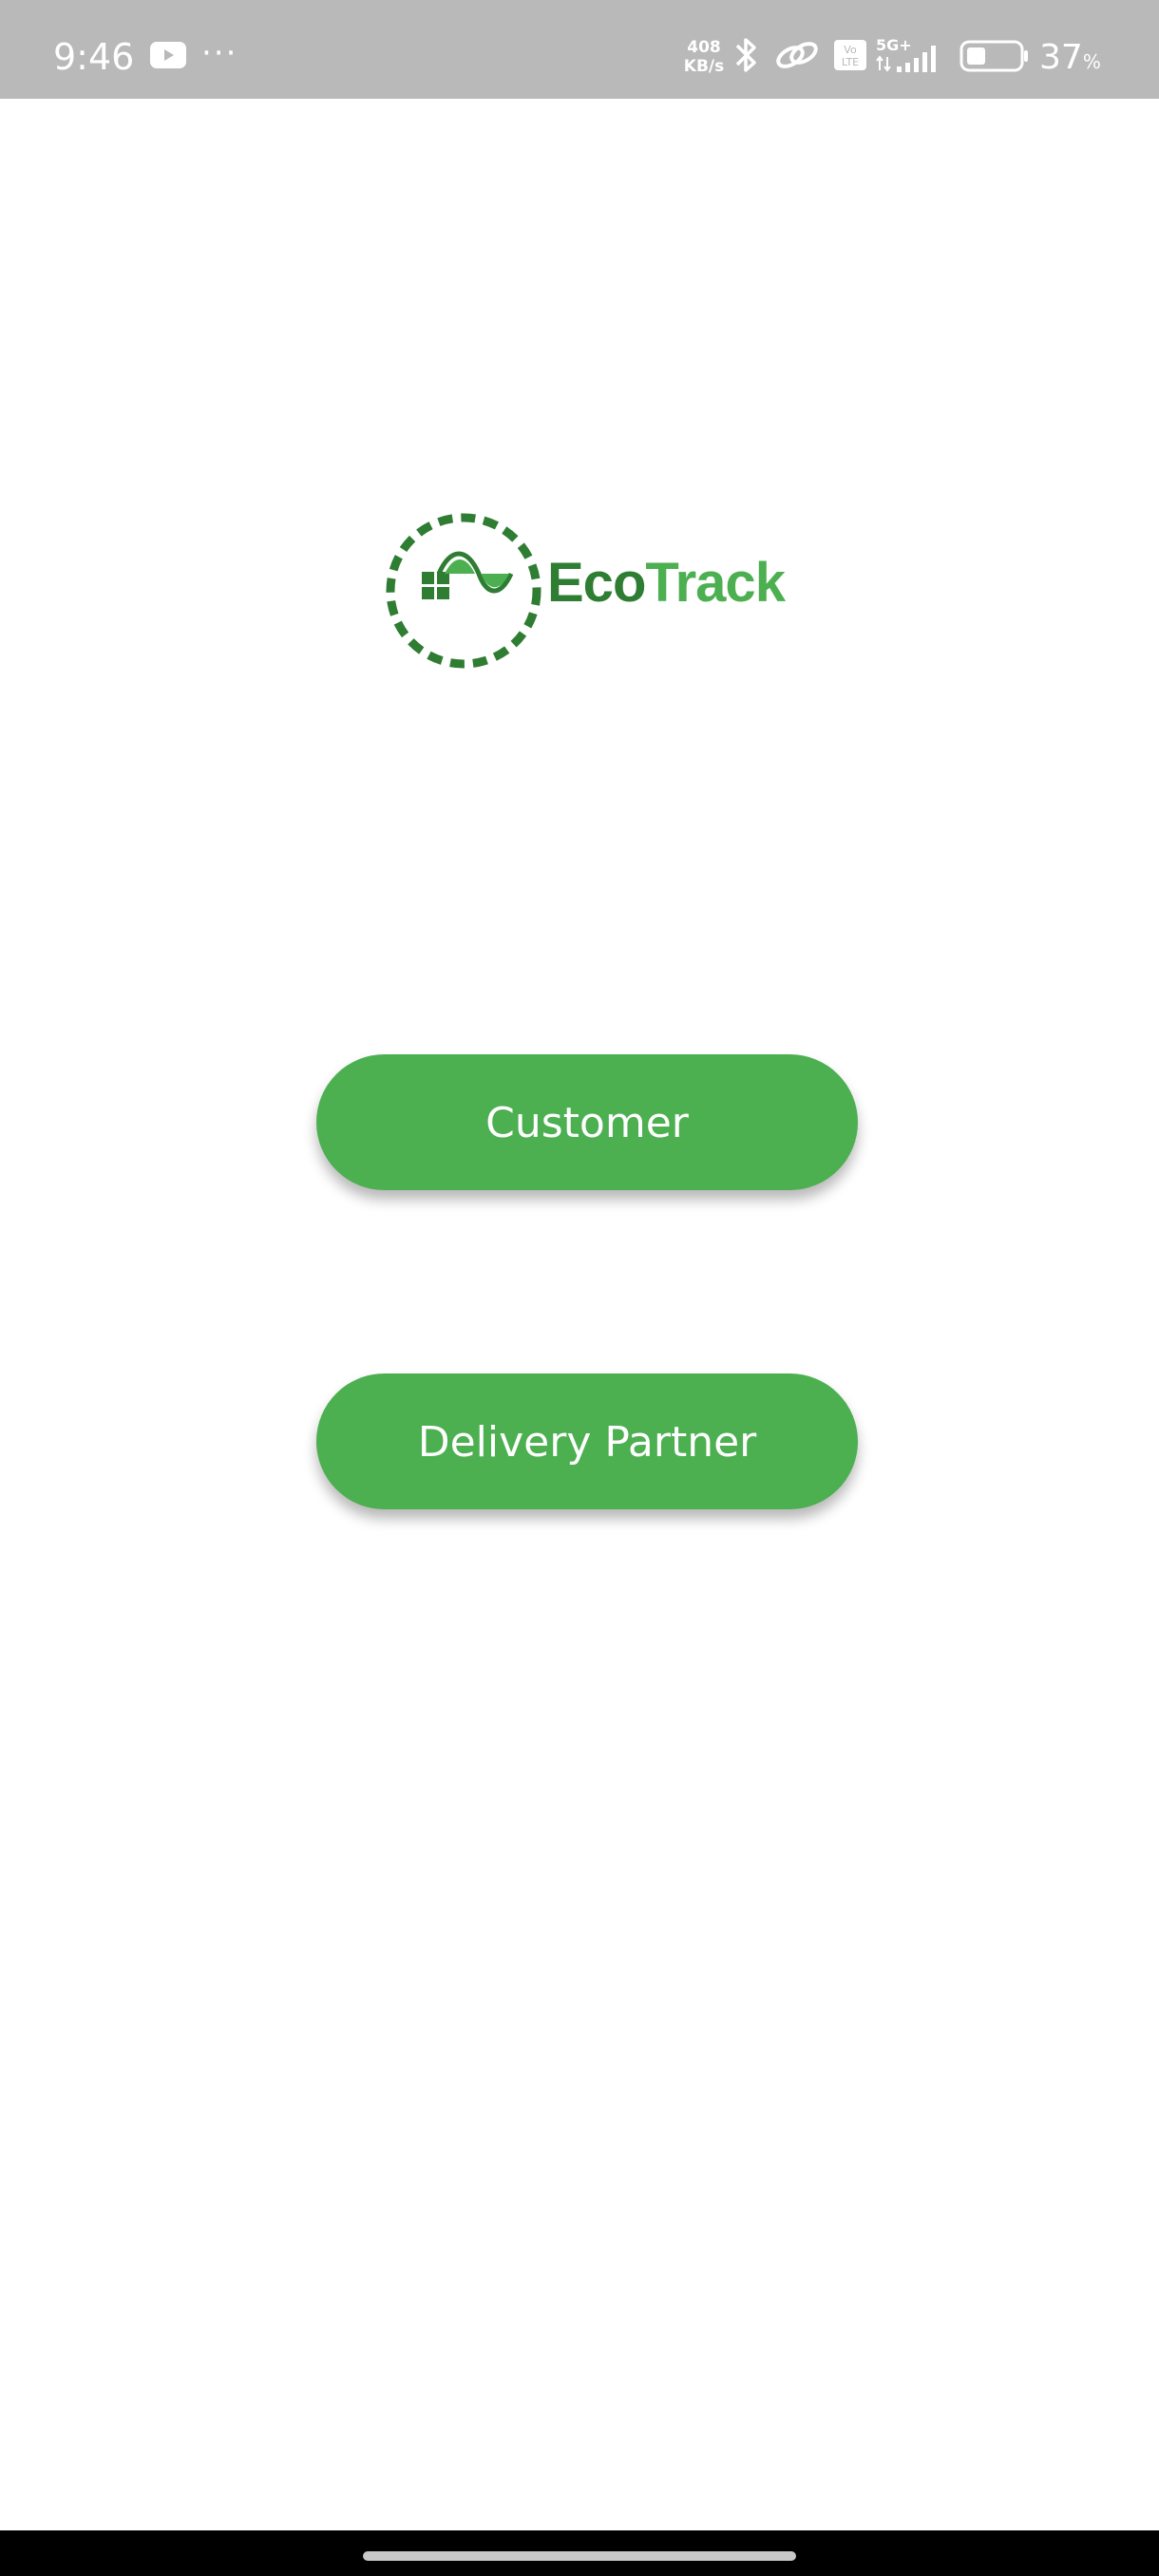 The image size is (1159, 2576). Describe the element at coordinates (587, 1441) in the screenshot. I see `delivery-partner-button: Delivery Partner` at that location.